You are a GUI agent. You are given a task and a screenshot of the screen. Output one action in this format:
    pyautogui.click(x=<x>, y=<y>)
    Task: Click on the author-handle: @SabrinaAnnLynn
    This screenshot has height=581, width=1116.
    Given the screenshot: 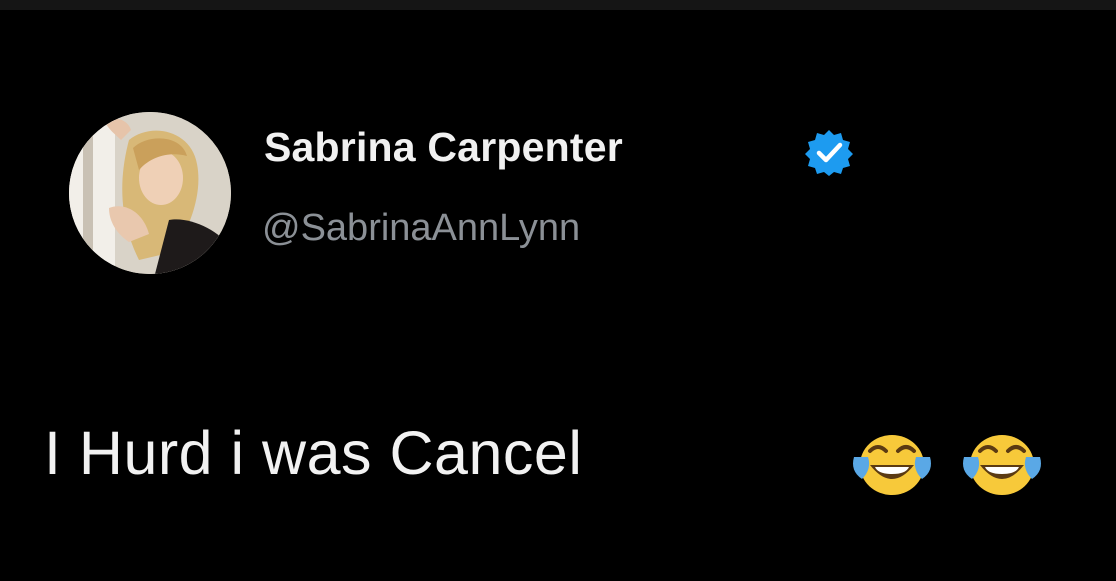 What is the action you would take?
    pyautogui.click(x=421, y=228)
    